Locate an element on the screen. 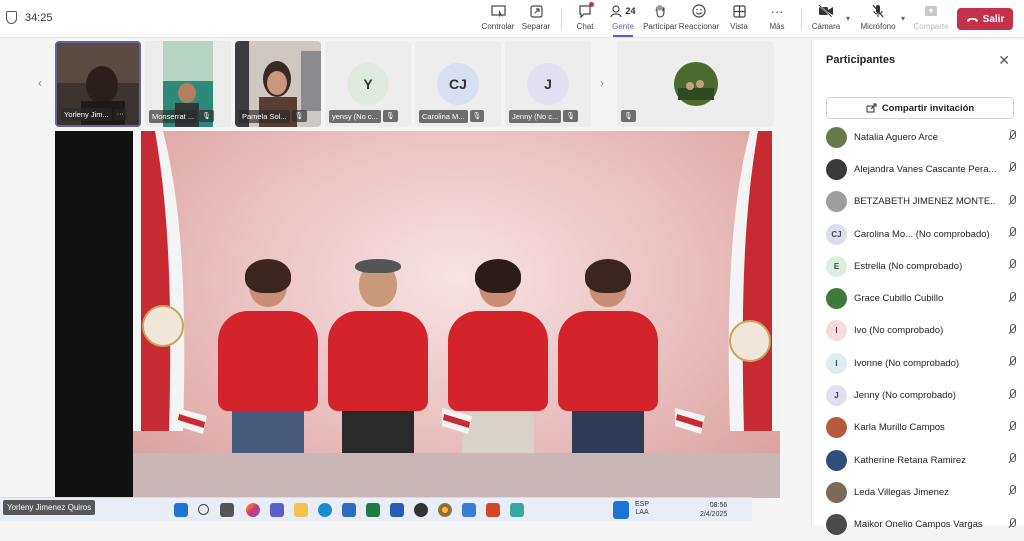 This screenshot has width=1024, height=541. powerpoint-icon is located at coordinates (493, 510).